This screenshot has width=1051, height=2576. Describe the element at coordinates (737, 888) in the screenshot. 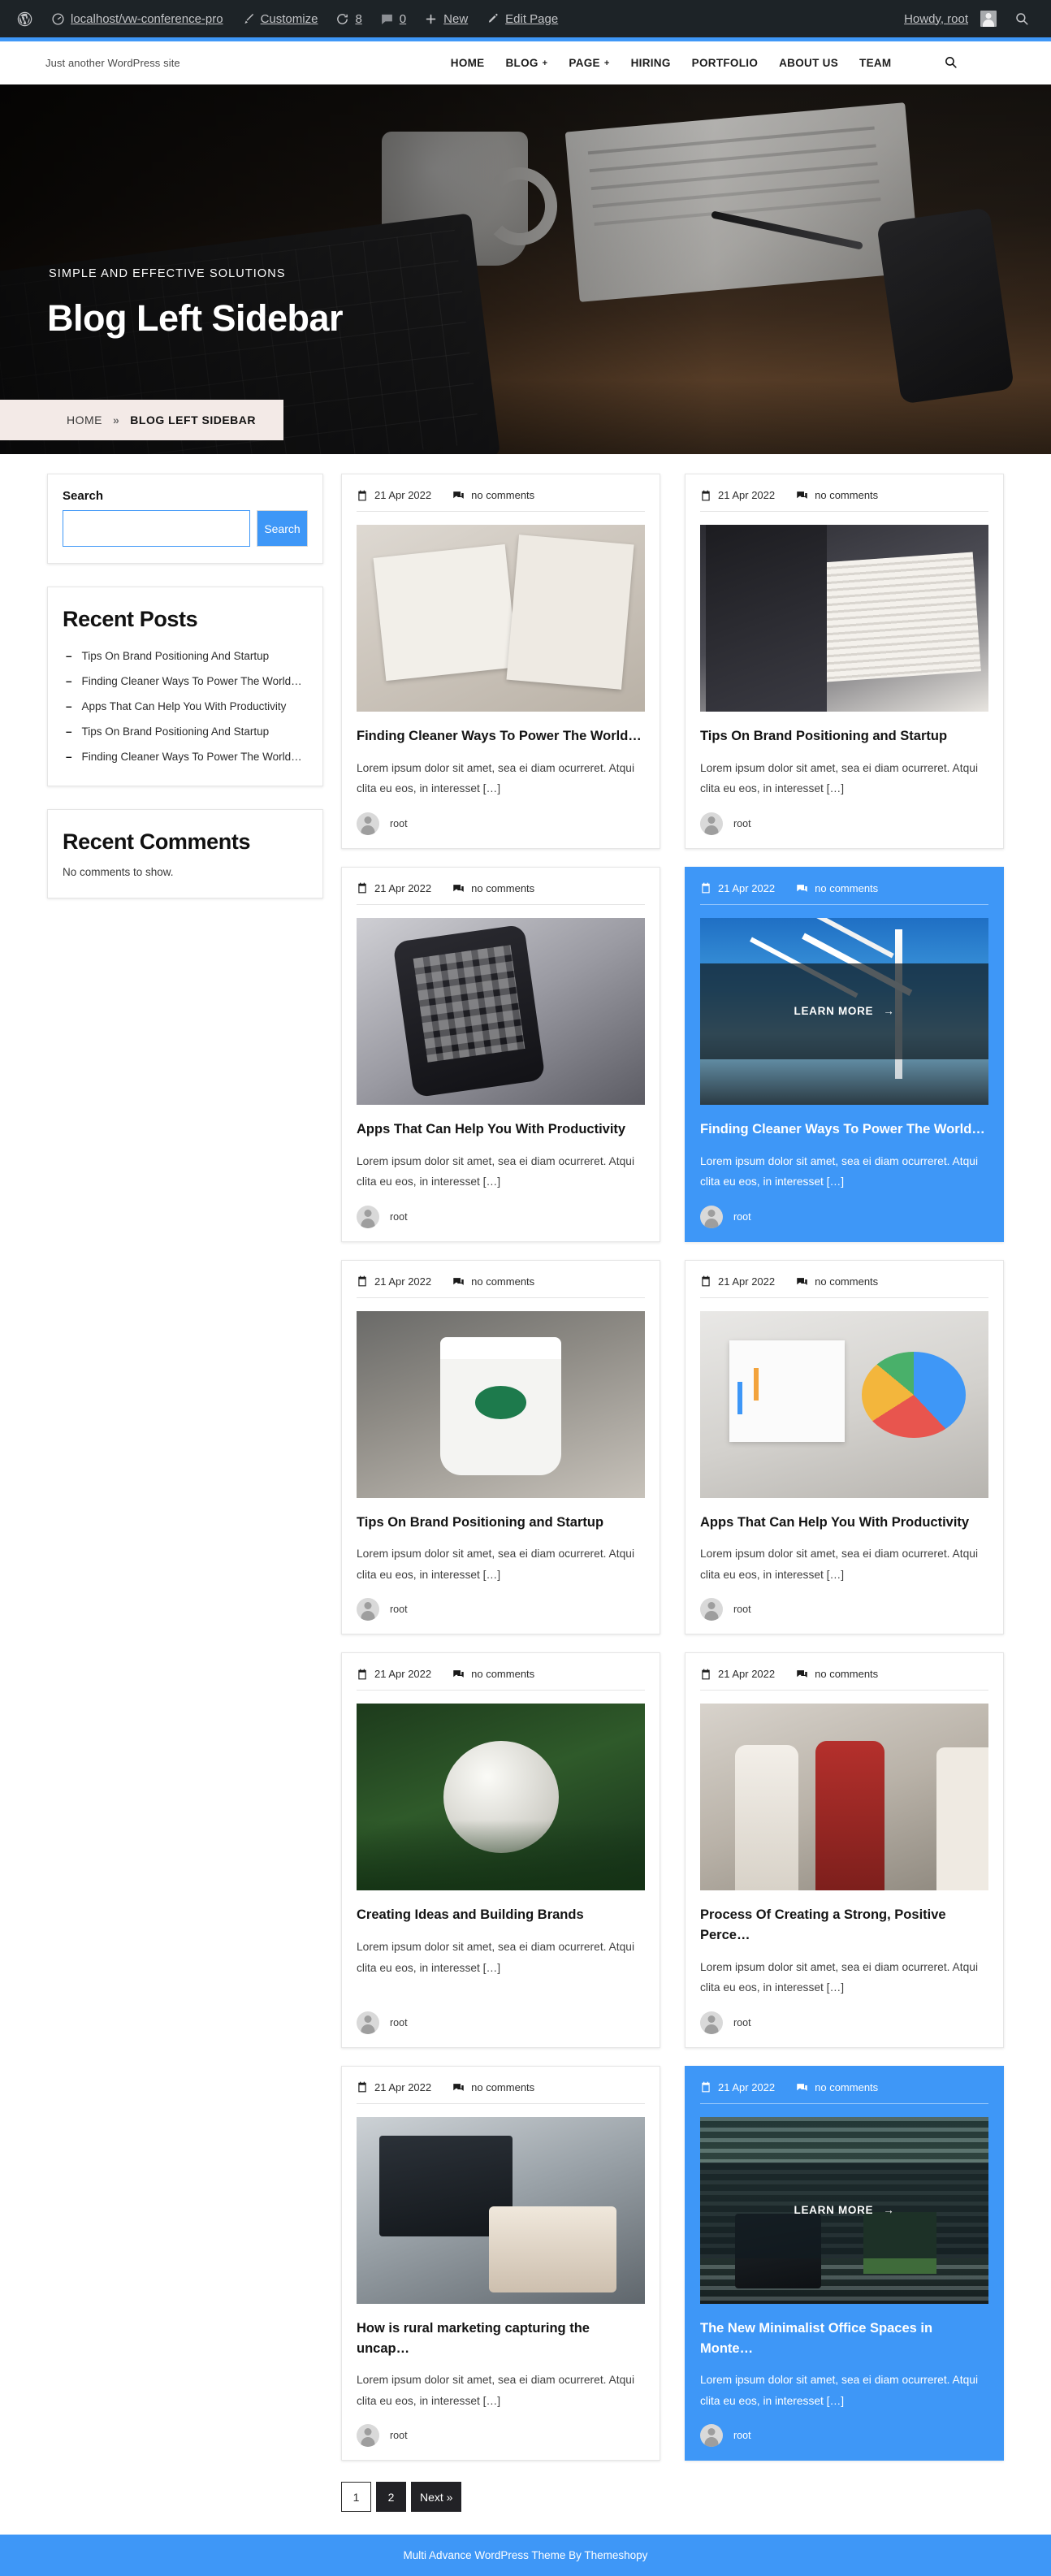

I see `post-date: 21 Apr 2022` at that location.